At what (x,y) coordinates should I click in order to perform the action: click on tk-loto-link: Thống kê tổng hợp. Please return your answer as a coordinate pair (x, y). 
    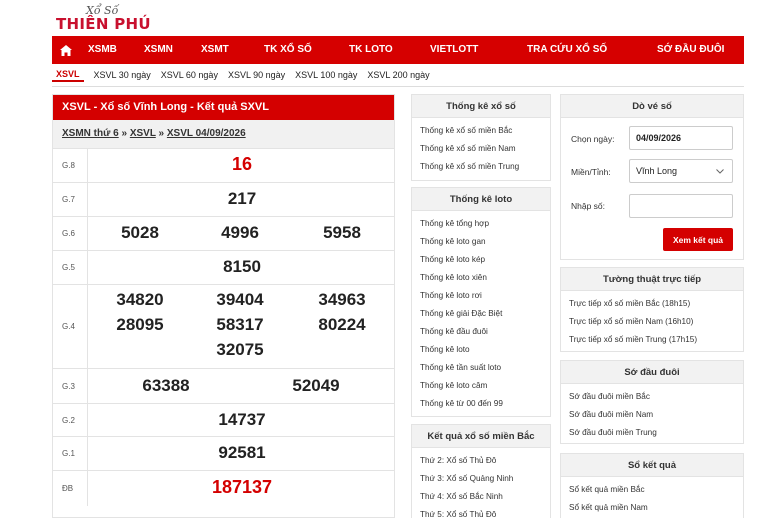
    Looking at the image, I should click on (485, 224).